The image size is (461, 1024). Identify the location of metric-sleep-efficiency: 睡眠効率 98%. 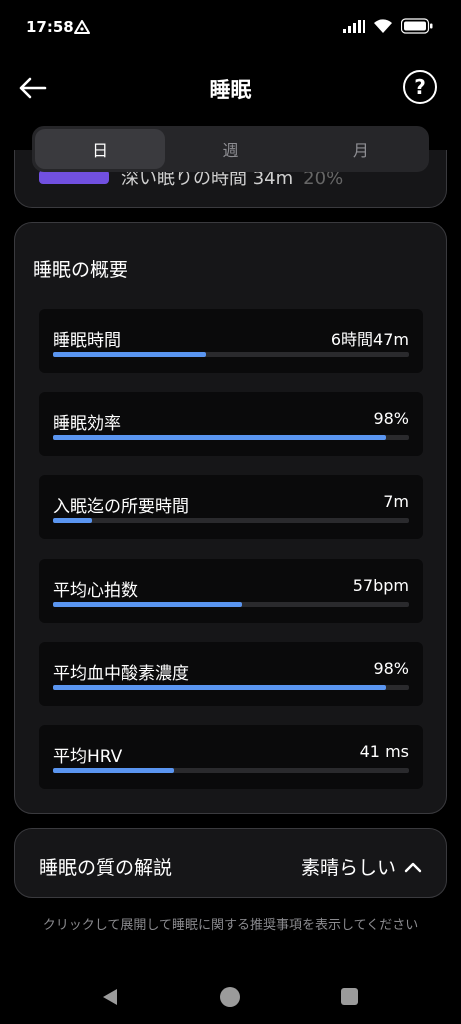
(231, 424).